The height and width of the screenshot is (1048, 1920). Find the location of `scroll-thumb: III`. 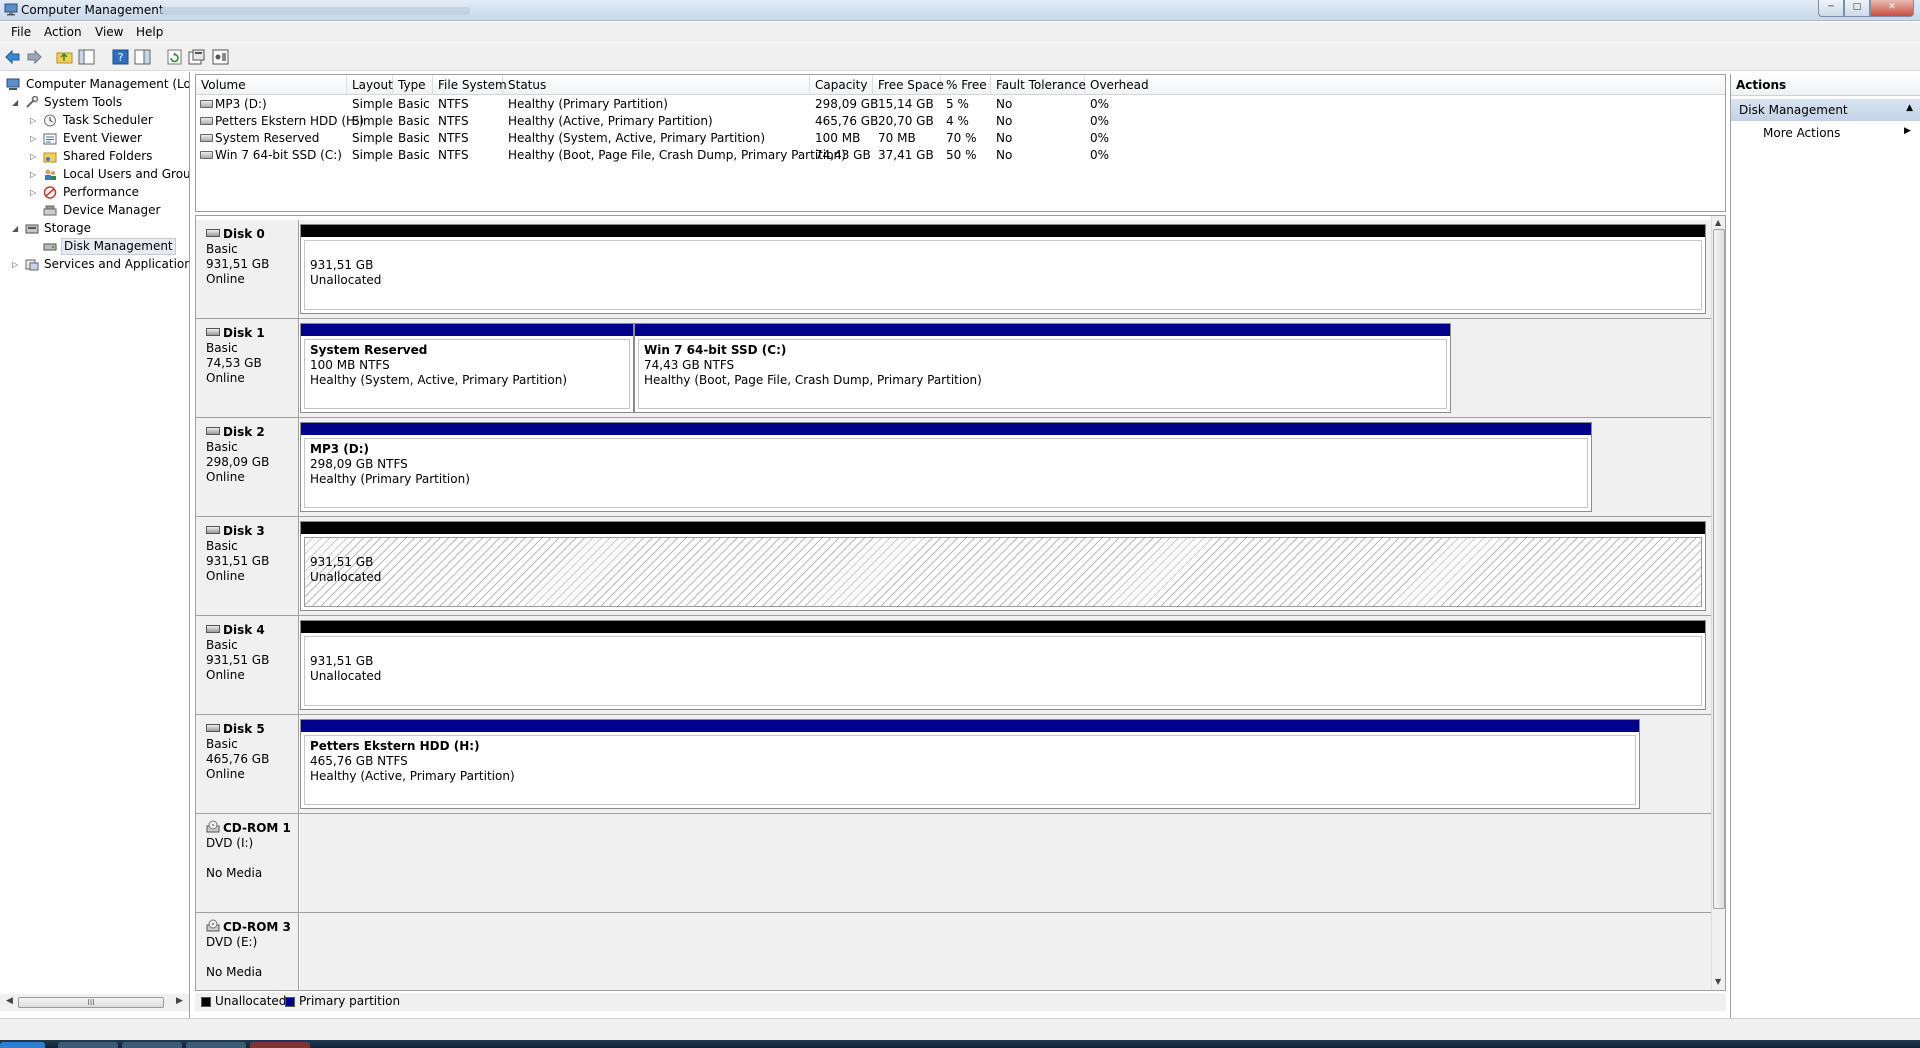

scroll-thumb: III is located at coordinates (91, 1002).